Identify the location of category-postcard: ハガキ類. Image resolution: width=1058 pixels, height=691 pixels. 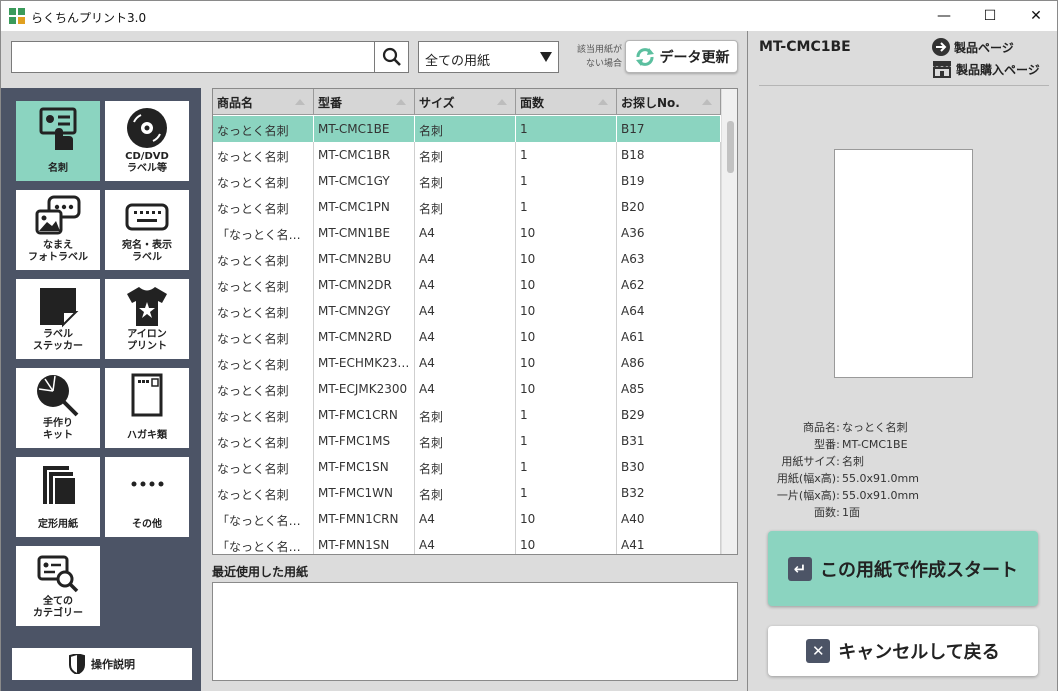
(147, 408).